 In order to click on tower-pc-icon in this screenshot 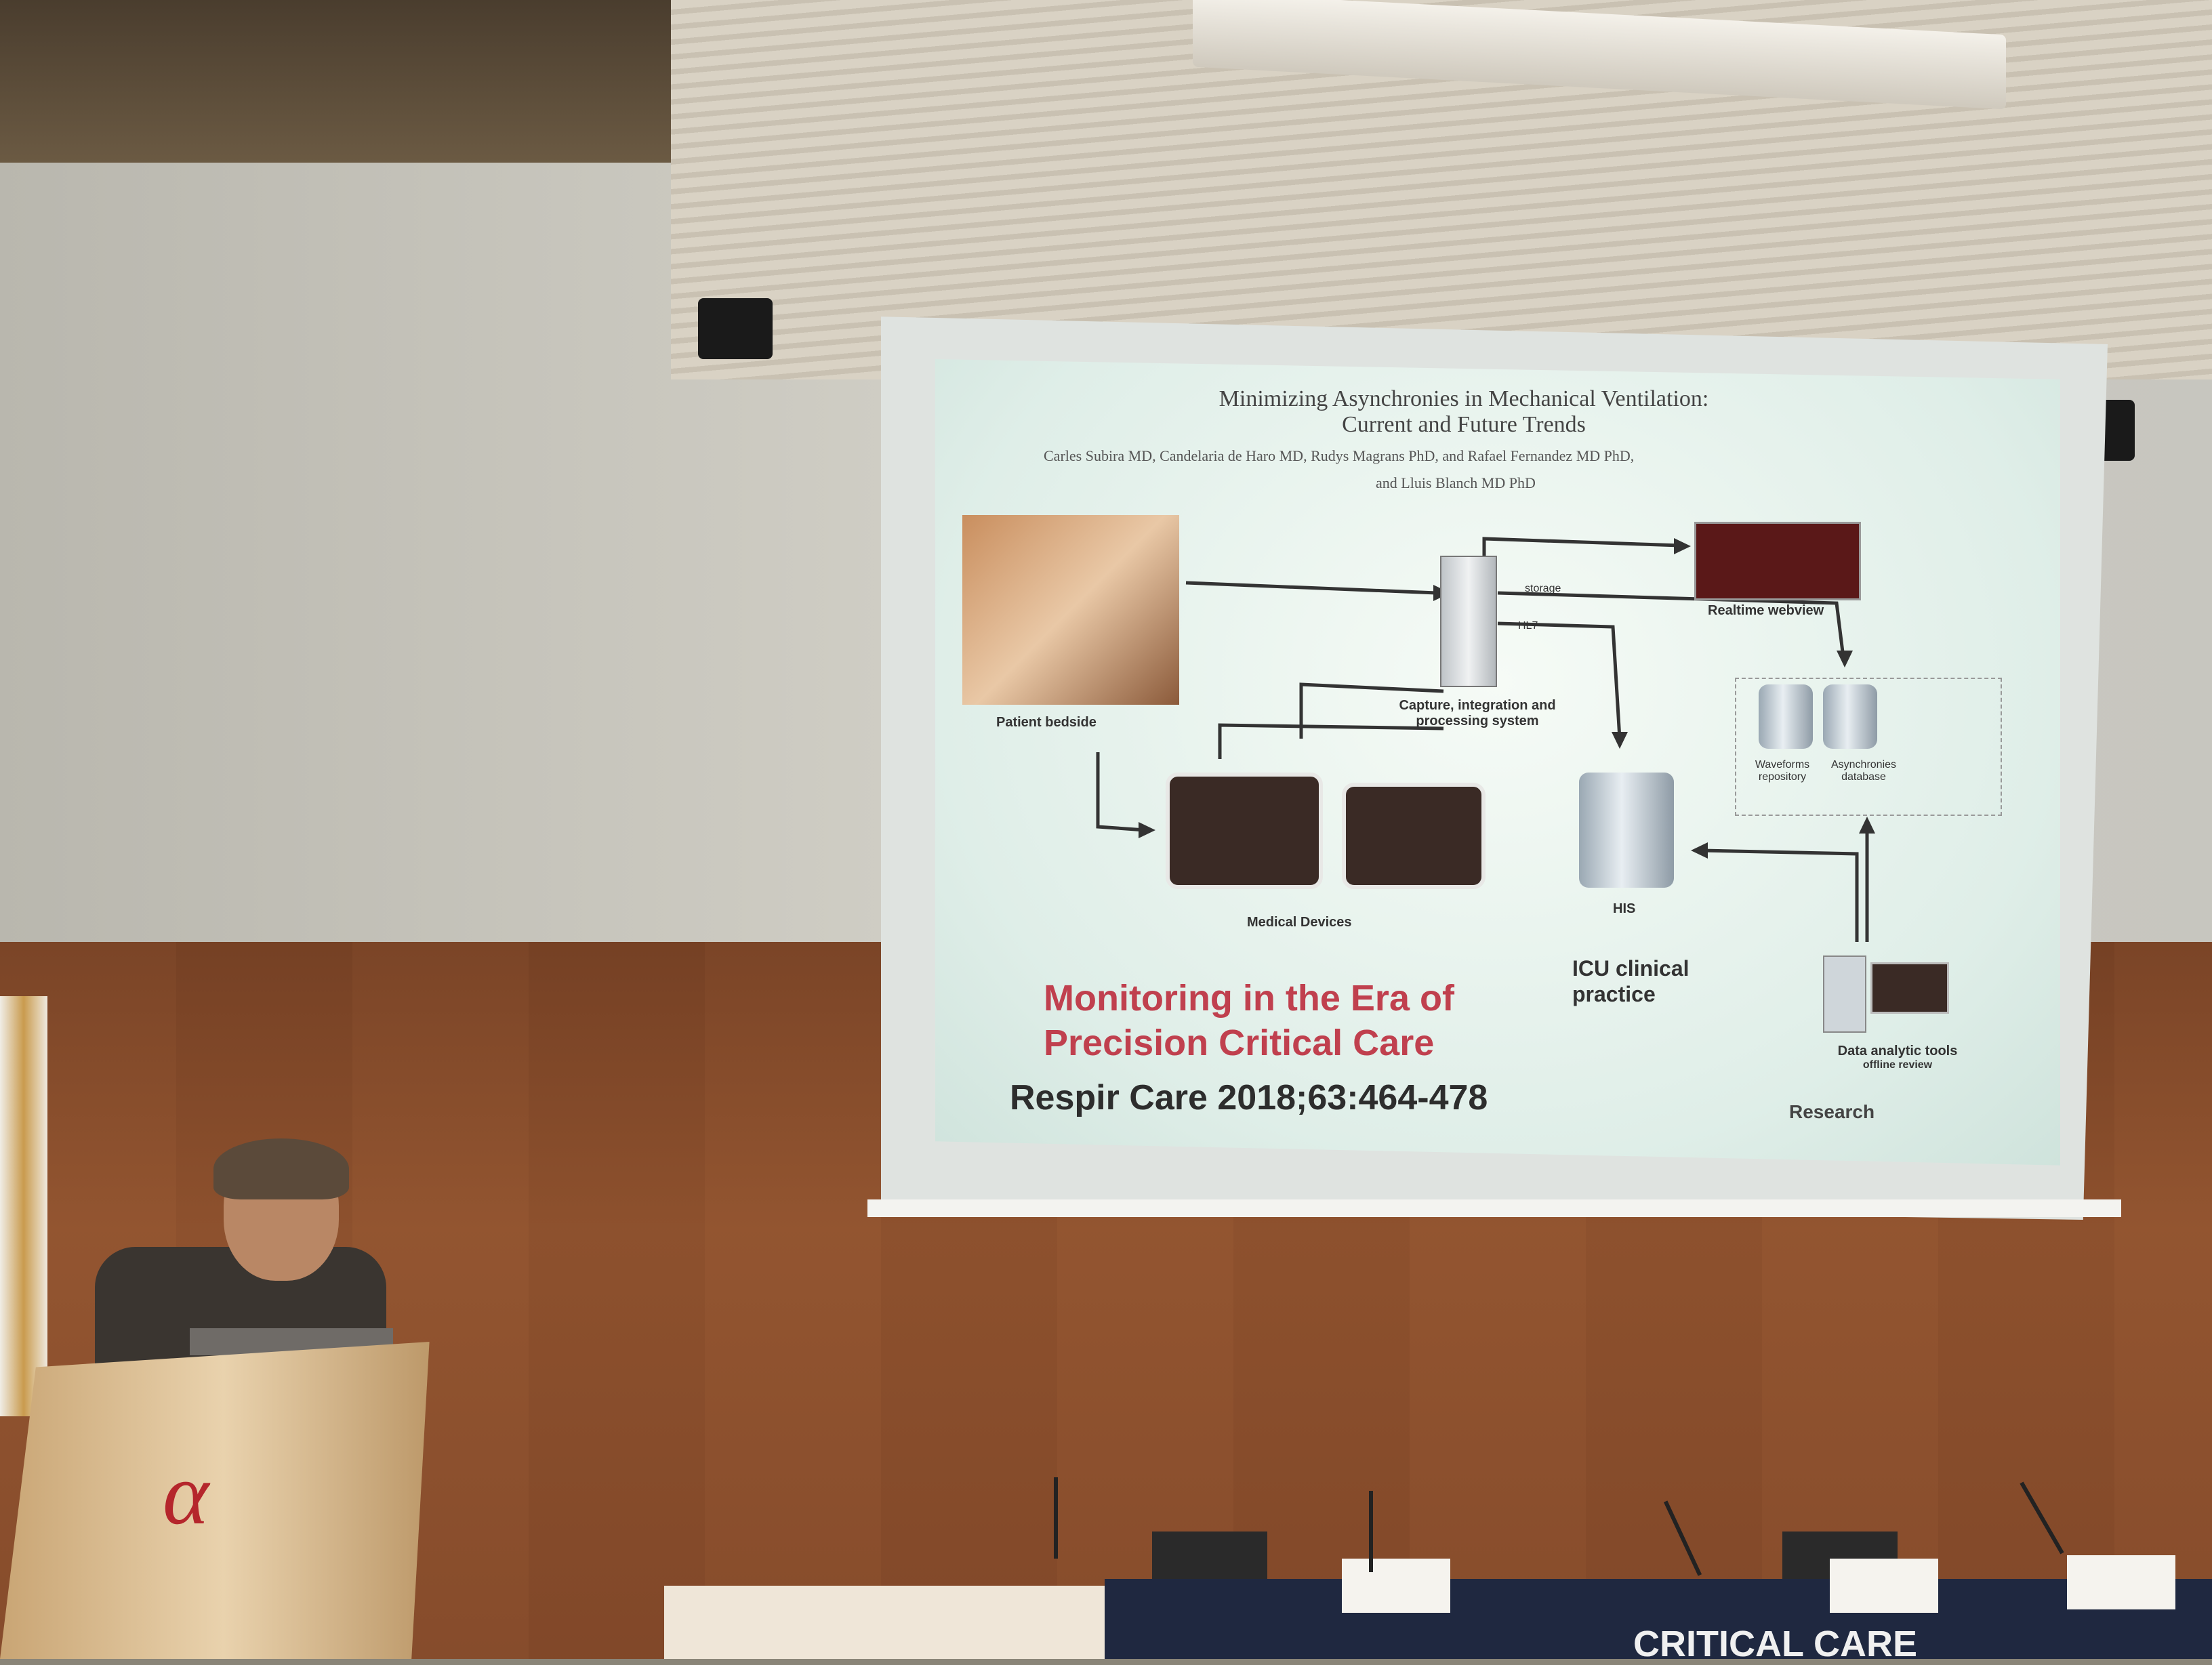, I will do `click(1845, 994)`.